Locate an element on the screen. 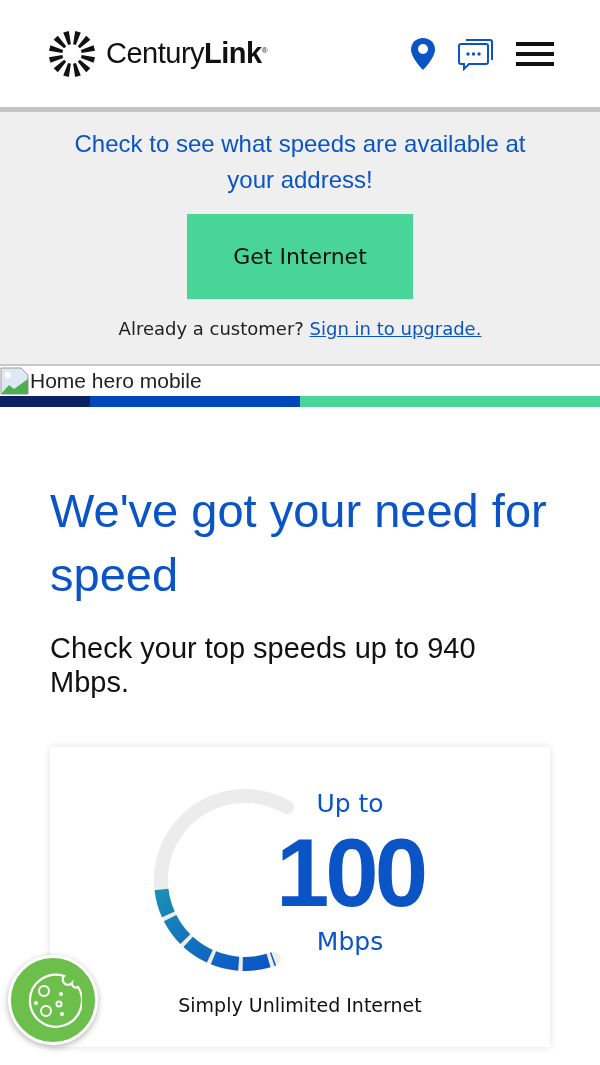 This screenshot has width=600, height=1065. headline: We've got your need for speed is located at coordinates (299, 543).